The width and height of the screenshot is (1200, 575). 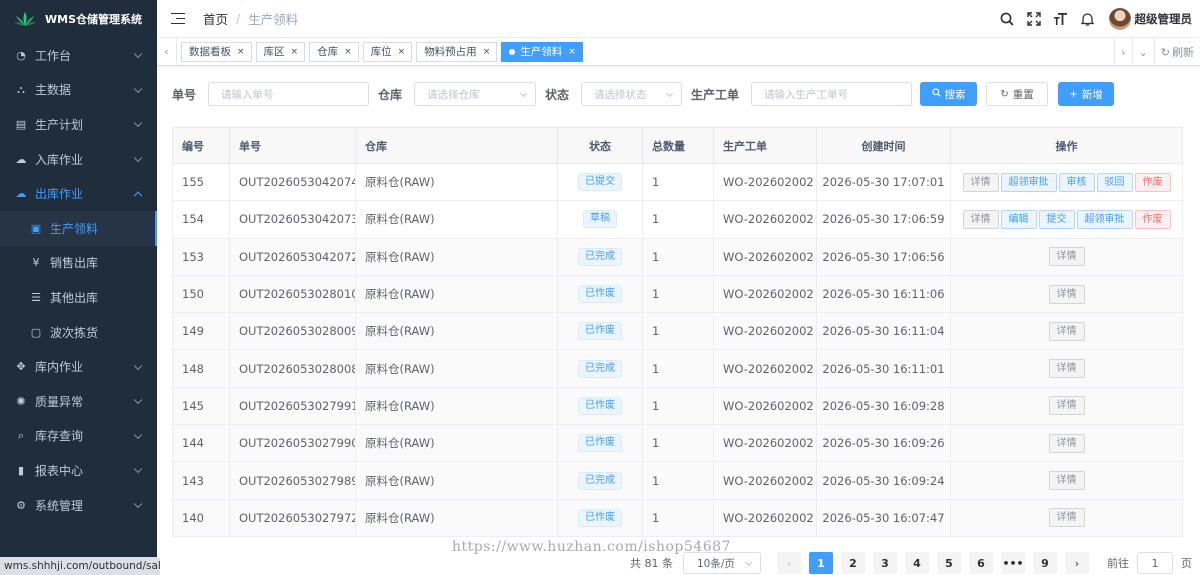 I want to click on search-icon, so click(x=1007, y=19).